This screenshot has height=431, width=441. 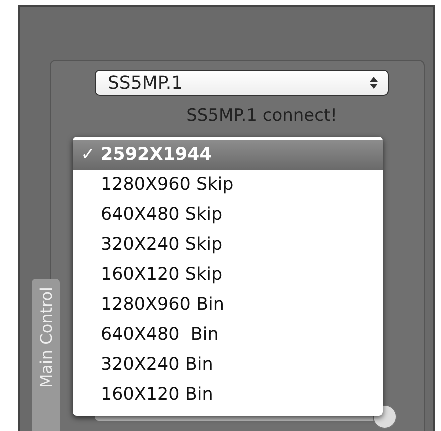 What do you see at coordinates (228, 215) in the screenshot?
I see `menu-item: 640X480 Skip` at bounding box center [228, 215].